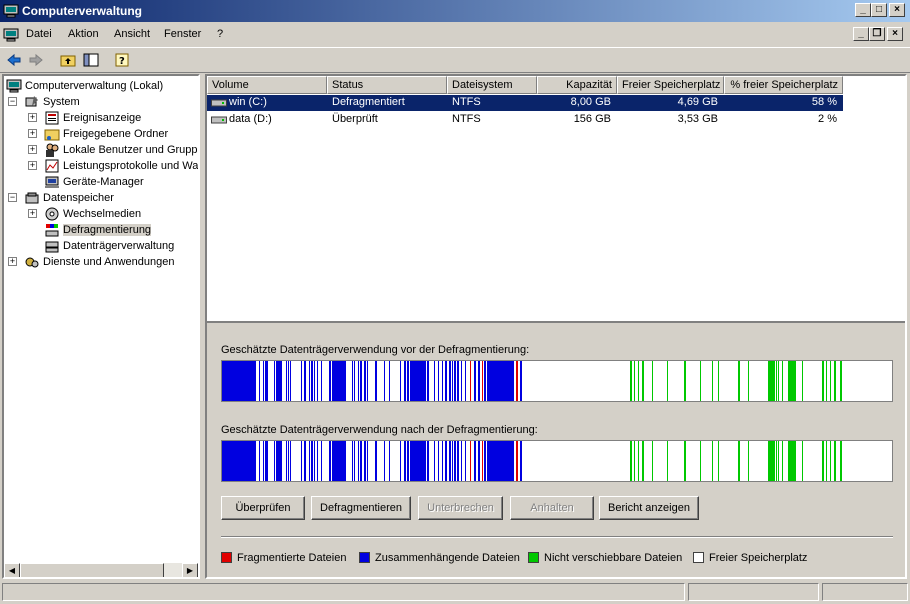 This screenshot has width=910, height=604. I want to click on cell-capacity: 156 GB, so click(592, 119).